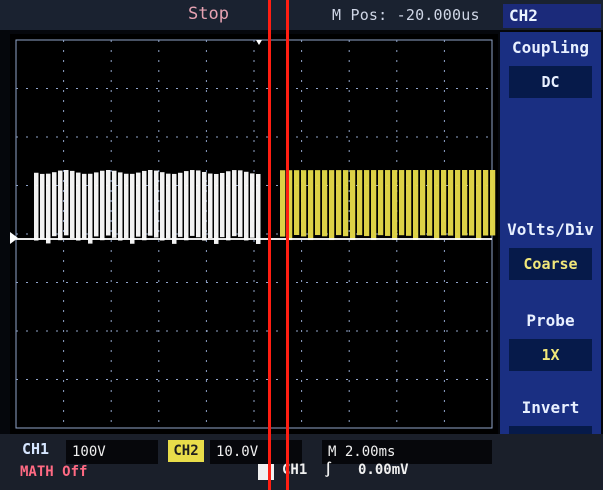  Describe the element at coordinates (550, 229) in the screenshot. I see `volts-div-label: Volts/Div` at that location.